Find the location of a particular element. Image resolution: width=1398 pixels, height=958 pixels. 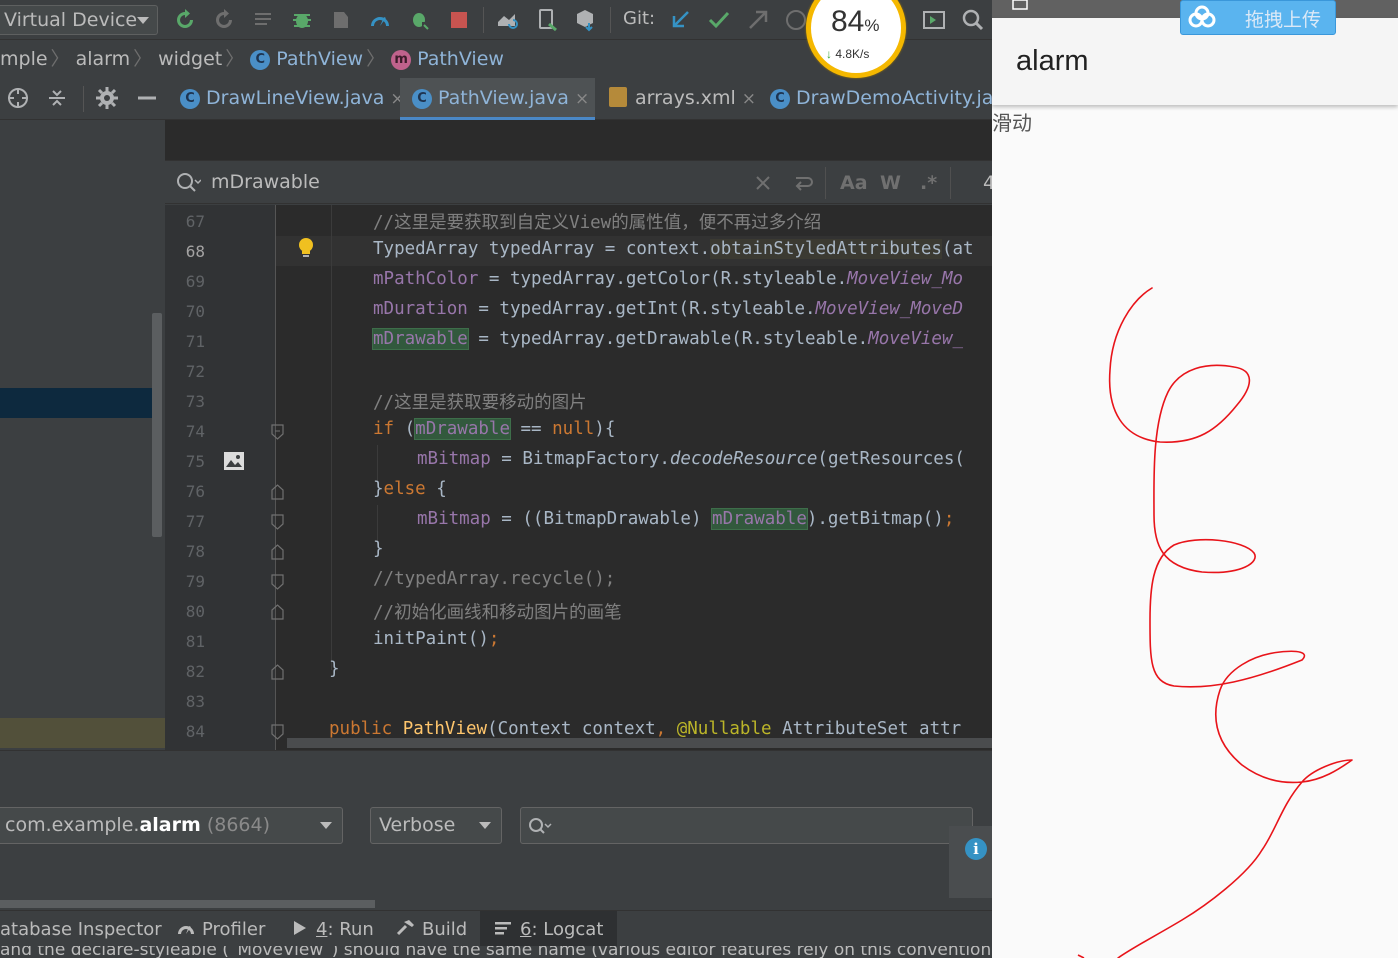

comment: //这里是获取要移动的图片 is located at coordinates (480, 403).